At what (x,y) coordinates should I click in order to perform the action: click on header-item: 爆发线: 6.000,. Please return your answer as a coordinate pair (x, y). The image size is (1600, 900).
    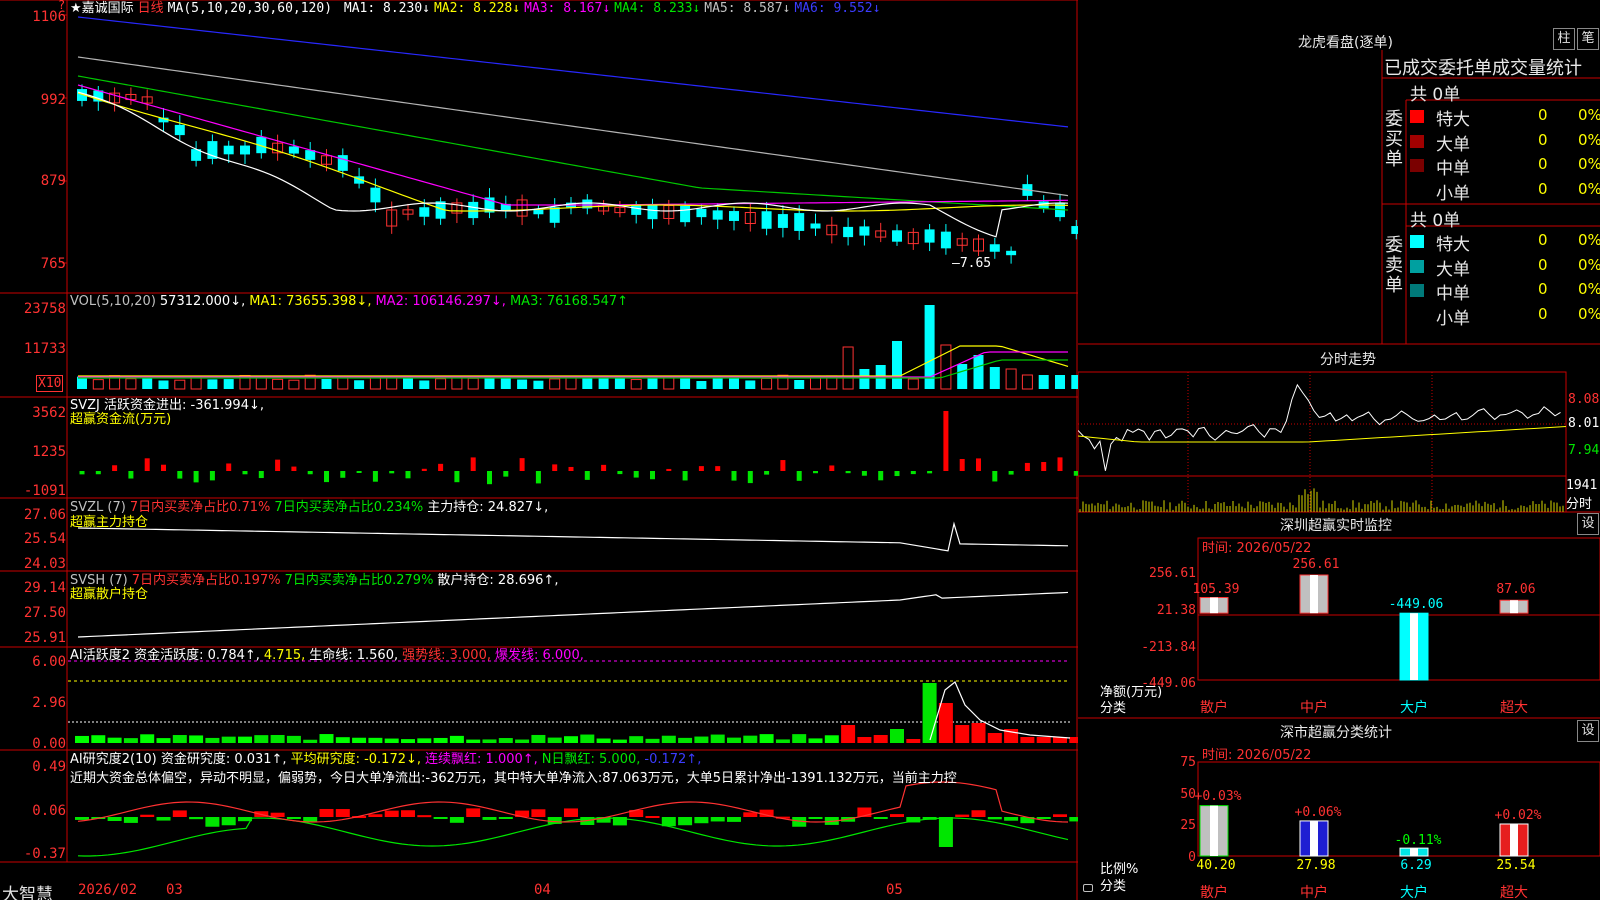
    Looking at the image, I should click on (539, 655).